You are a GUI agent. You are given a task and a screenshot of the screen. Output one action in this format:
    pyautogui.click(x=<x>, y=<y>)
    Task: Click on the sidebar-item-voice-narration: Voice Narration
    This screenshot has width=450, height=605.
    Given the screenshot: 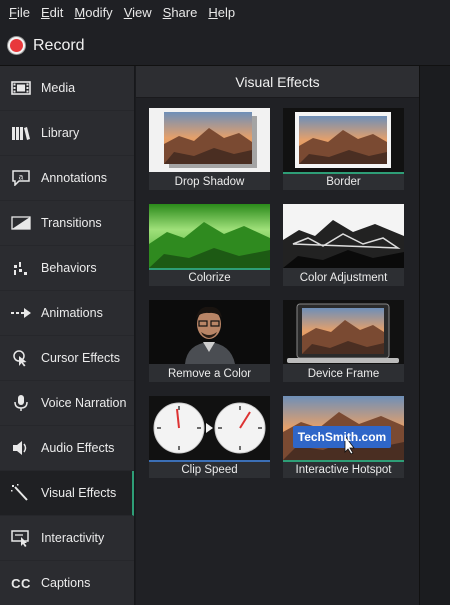 What is the action you would take?
    pyautogui.click(x=67, y=403)
    